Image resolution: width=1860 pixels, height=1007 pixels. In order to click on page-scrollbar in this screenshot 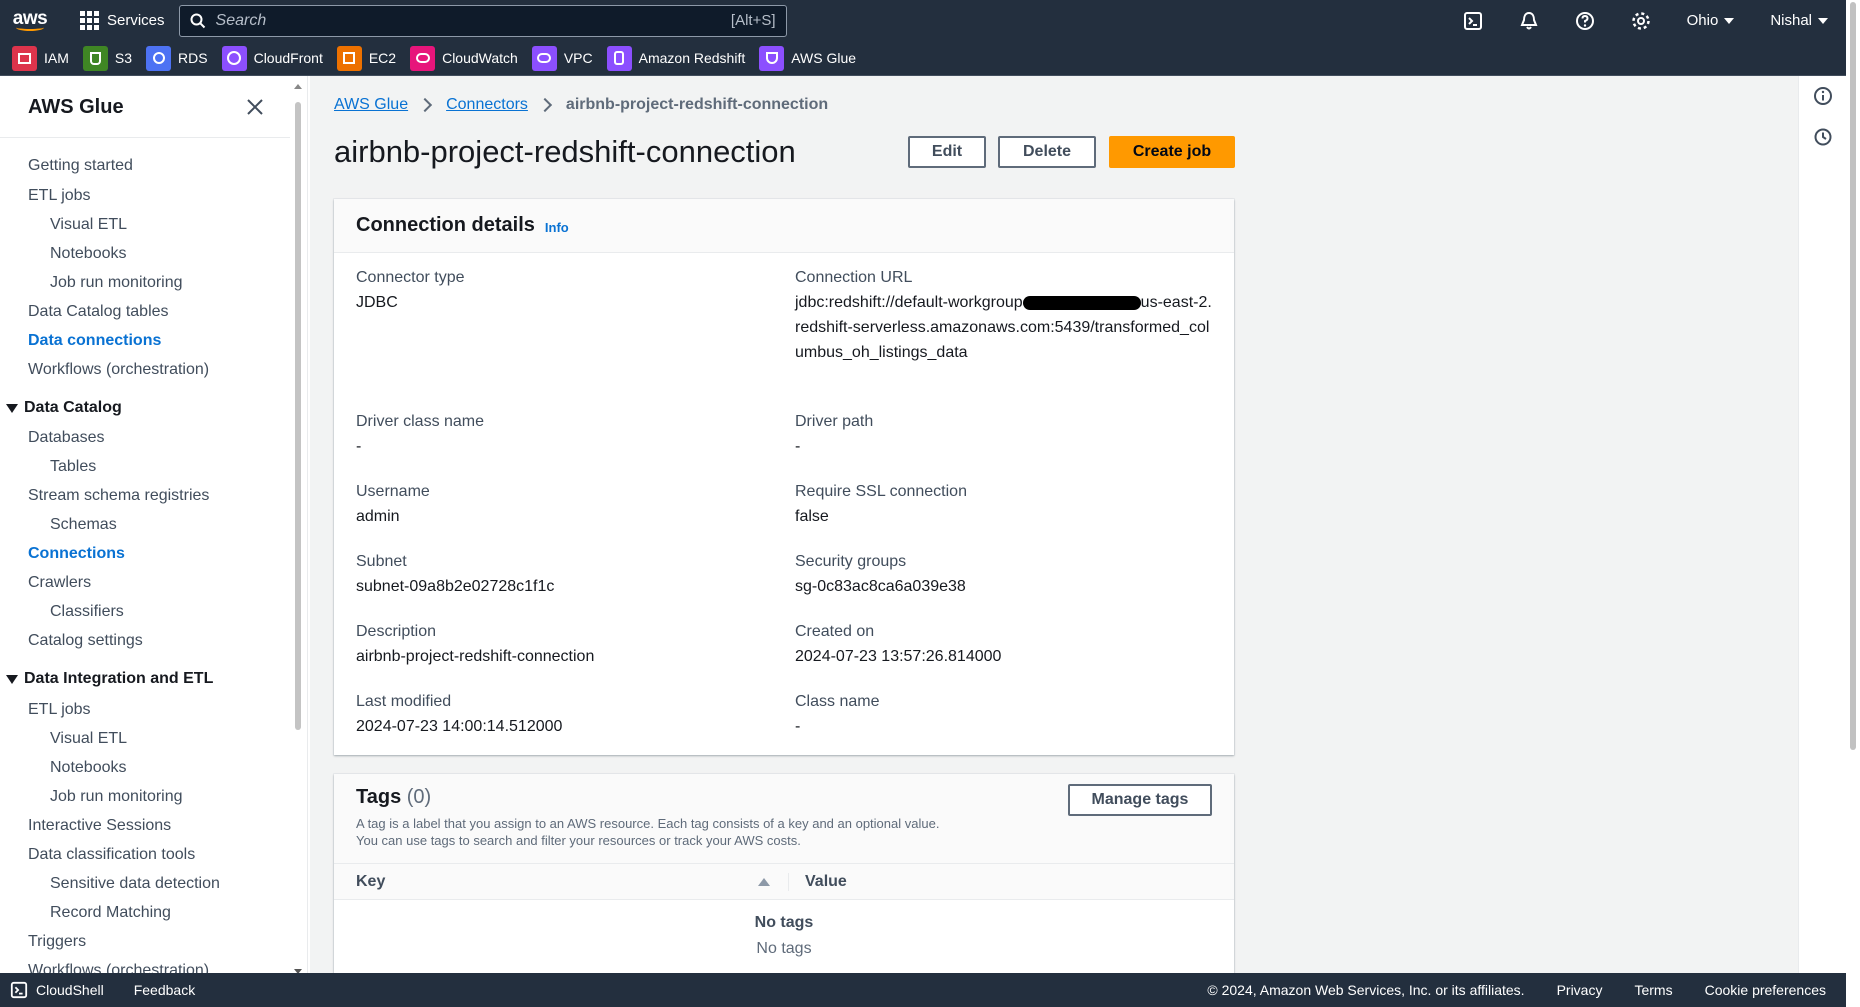, I will do `click(1853, 503)`.